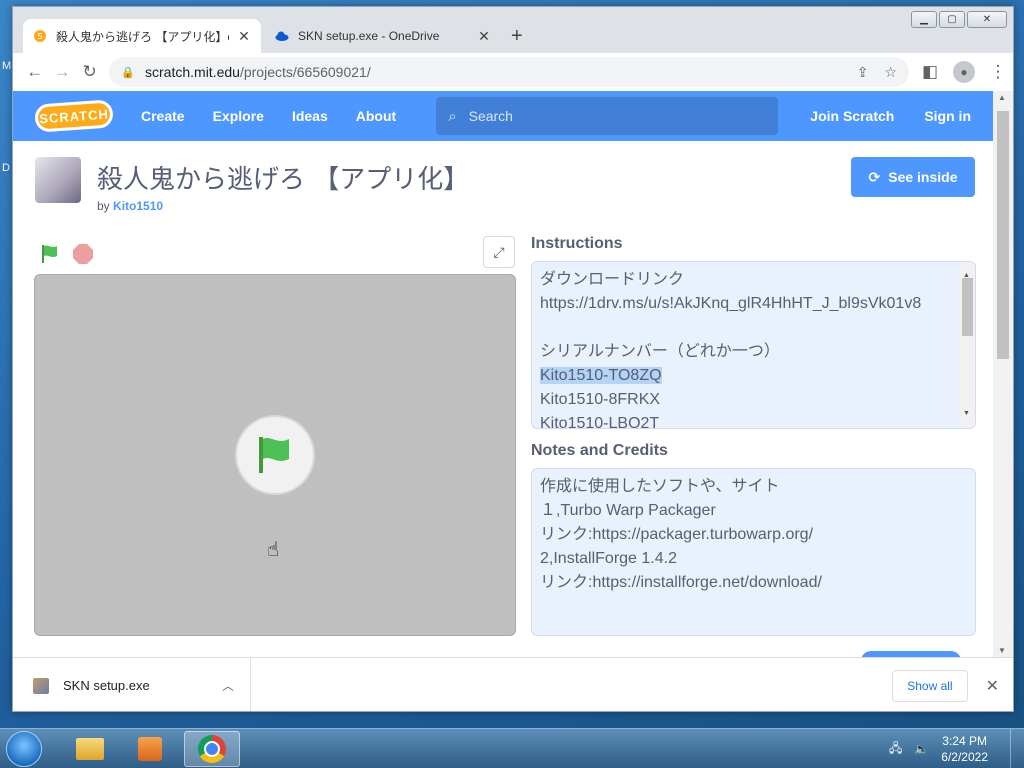 Image resolution: width=1024 pixels, height=768 pixels. I want to click on instructions-line-selected: Kito1510-TO8ZQ, so click(601, 375).